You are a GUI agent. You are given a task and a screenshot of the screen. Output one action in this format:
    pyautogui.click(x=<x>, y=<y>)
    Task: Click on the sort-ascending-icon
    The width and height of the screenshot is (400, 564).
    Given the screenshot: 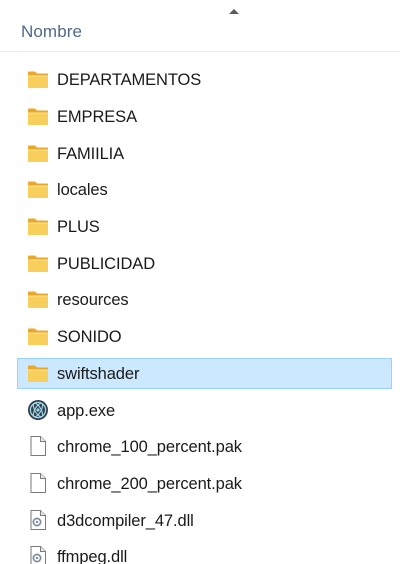 What is the action you would take?
    pyautogui.click(x=234, y=11)
    